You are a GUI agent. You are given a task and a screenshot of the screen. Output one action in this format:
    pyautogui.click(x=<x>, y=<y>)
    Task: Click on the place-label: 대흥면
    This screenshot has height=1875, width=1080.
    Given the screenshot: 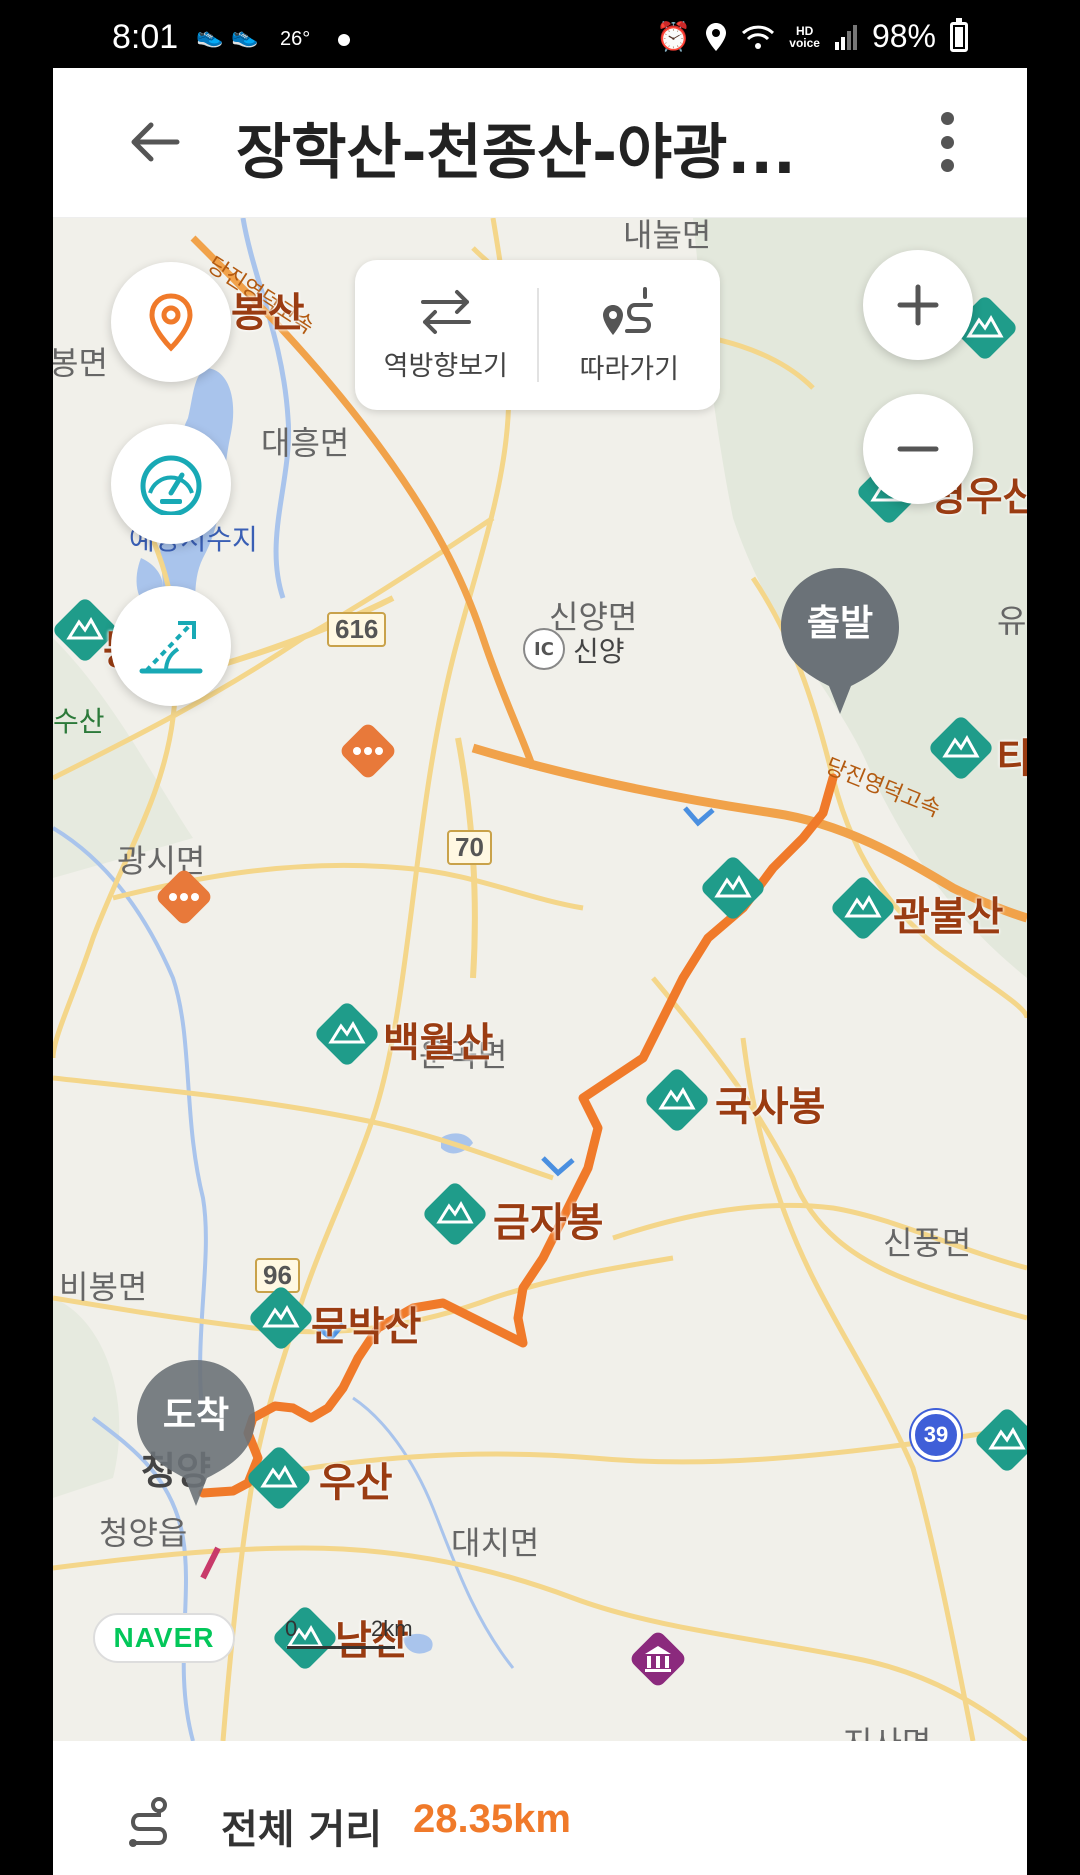 What is the action you would take?
    pyautogui.click(x=305, y=443)
    